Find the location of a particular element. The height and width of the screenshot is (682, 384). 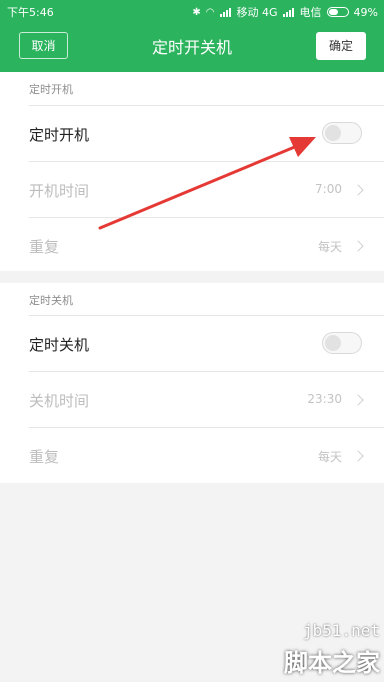

navigation-bar: 取消 定时开关机 确定 is located at coordinates (192, 47).